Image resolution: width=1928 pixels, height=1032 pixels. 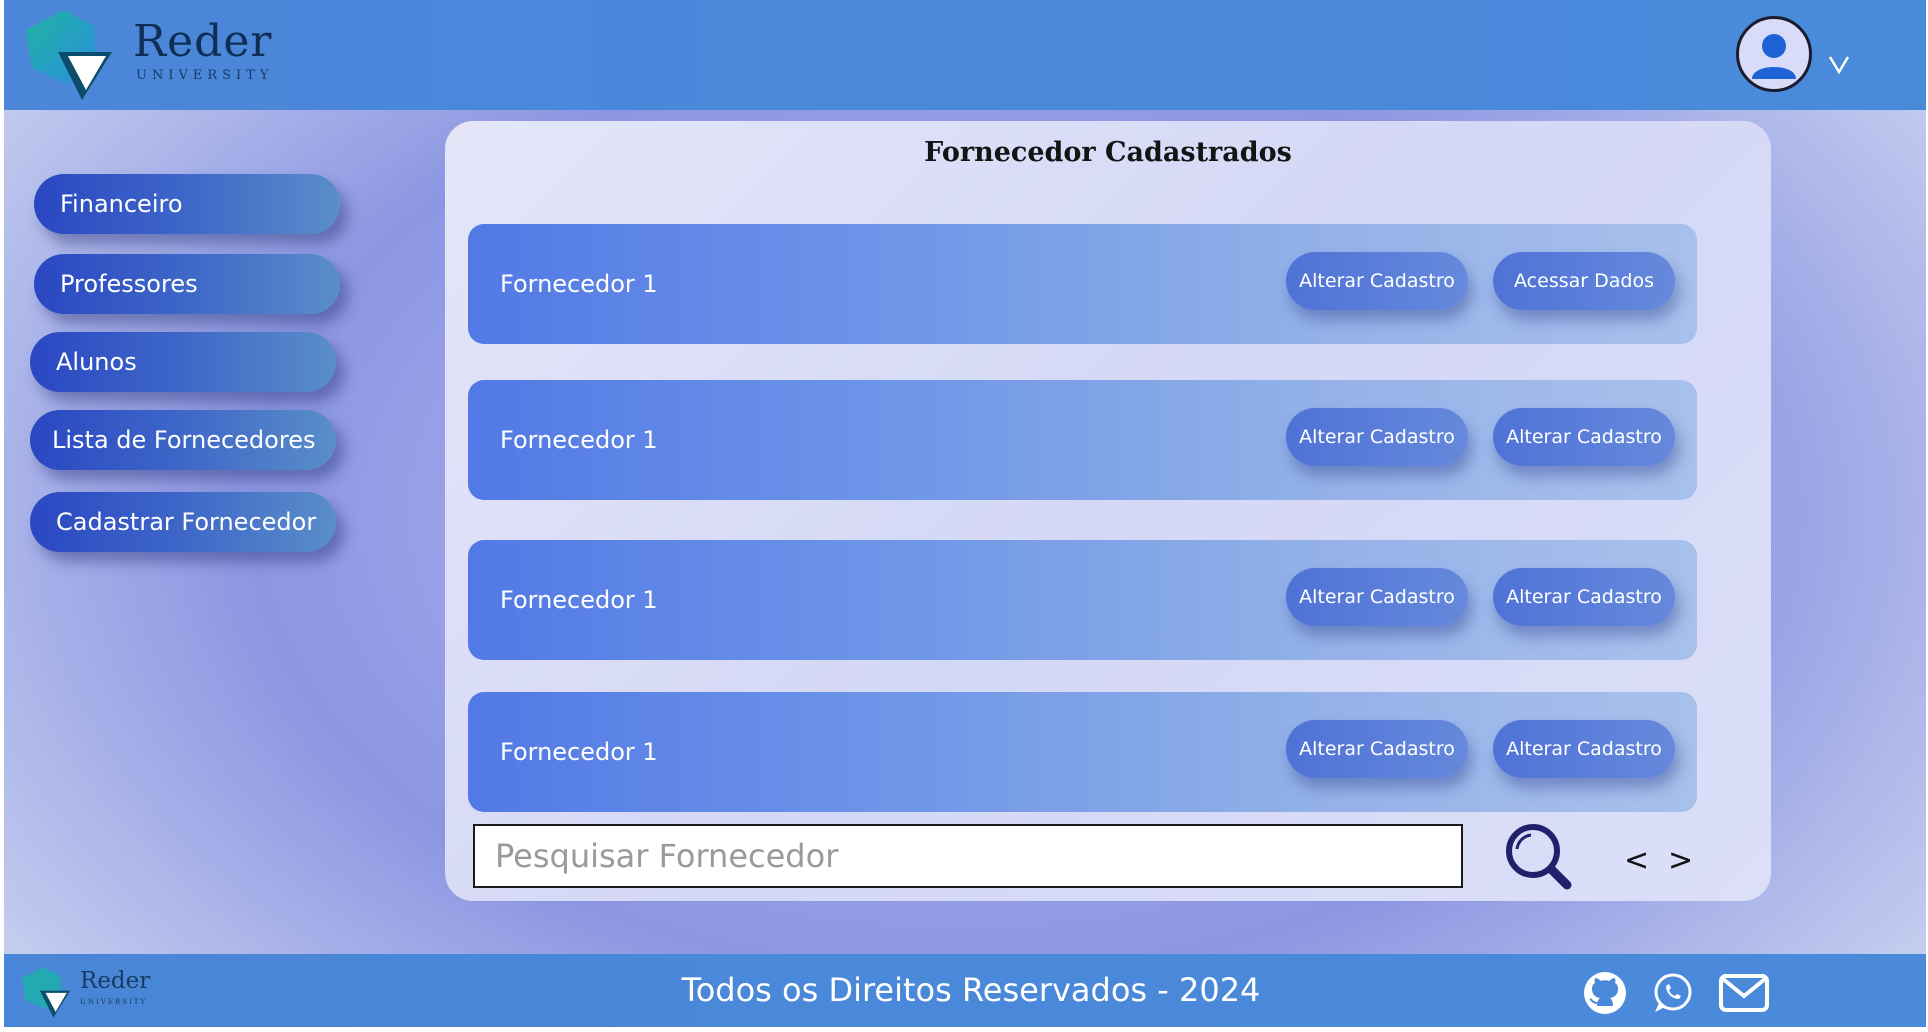 What do you see at coordinates (1584, 281) in the screenshot?
I see `access-data-button: Acessar Dados` at bounding box center [1584, 281].